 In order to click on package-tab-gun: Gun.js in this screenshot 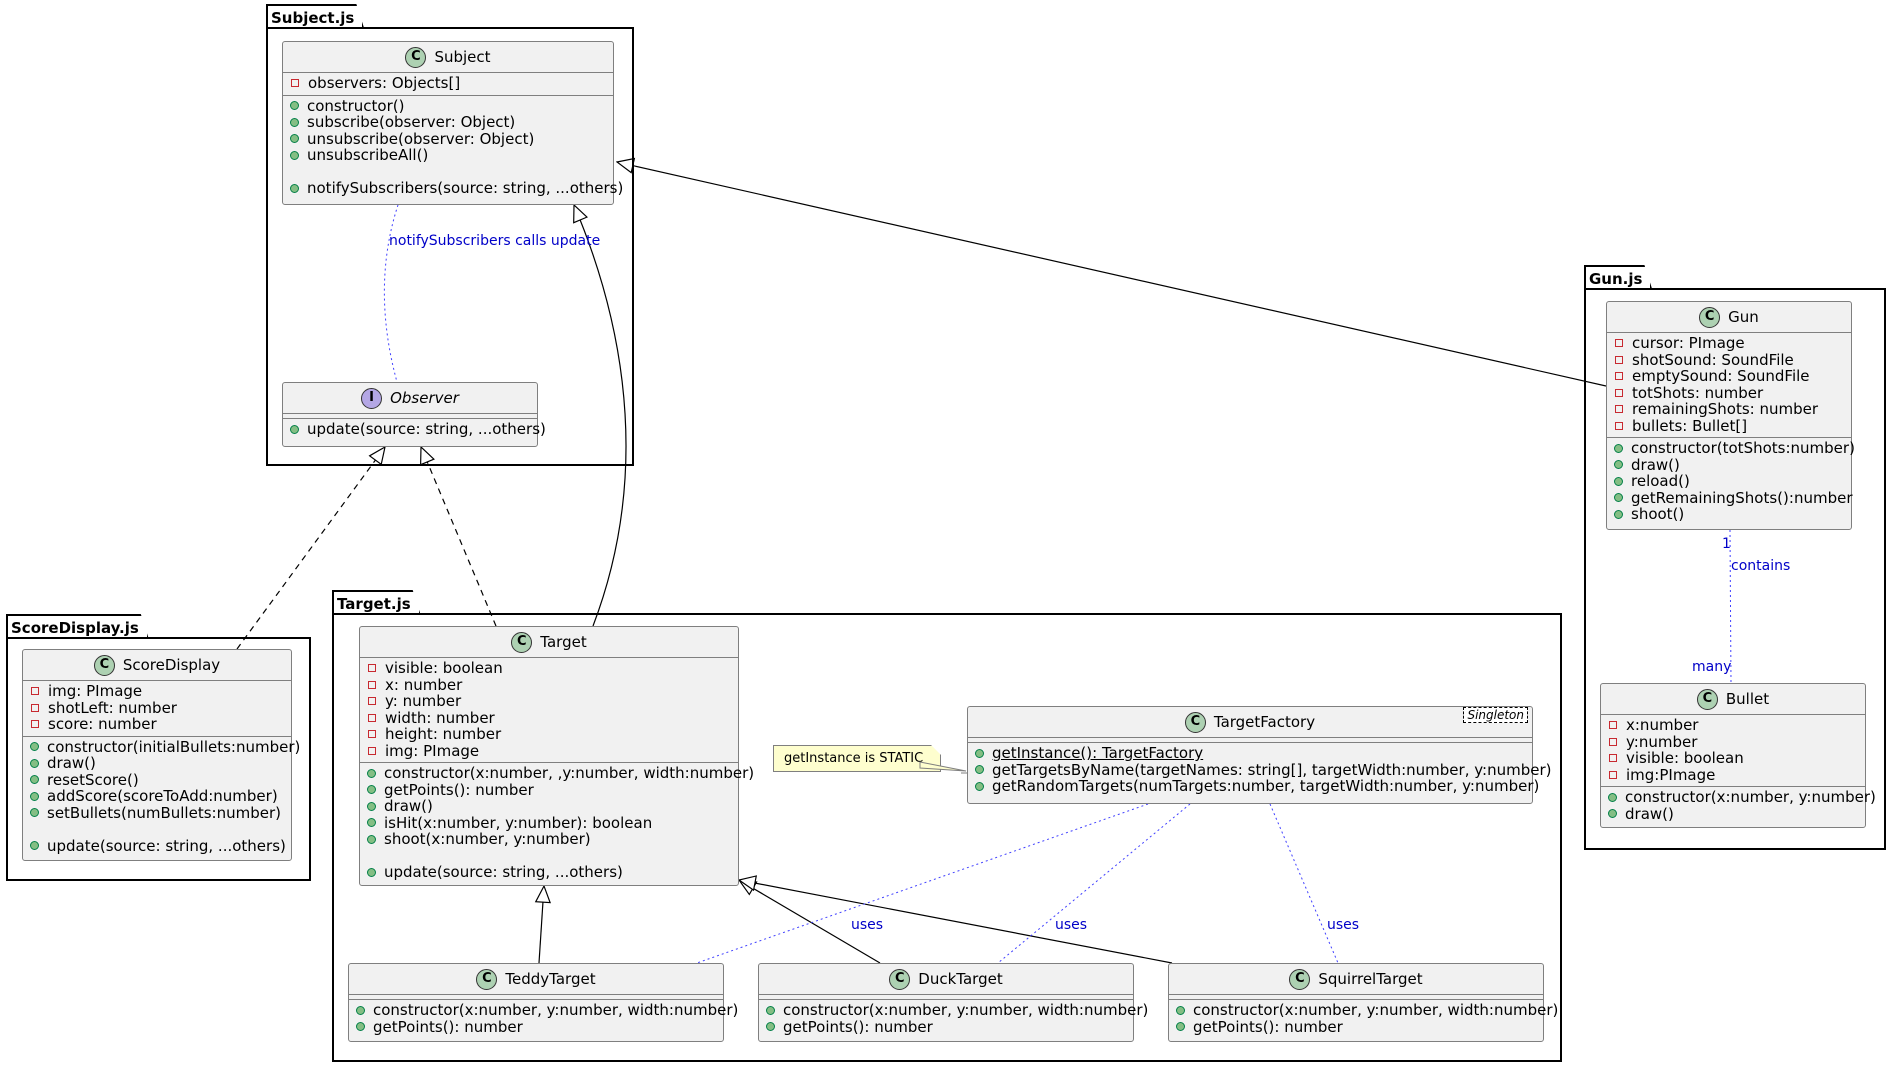, I will do `click(1618, 277)`.